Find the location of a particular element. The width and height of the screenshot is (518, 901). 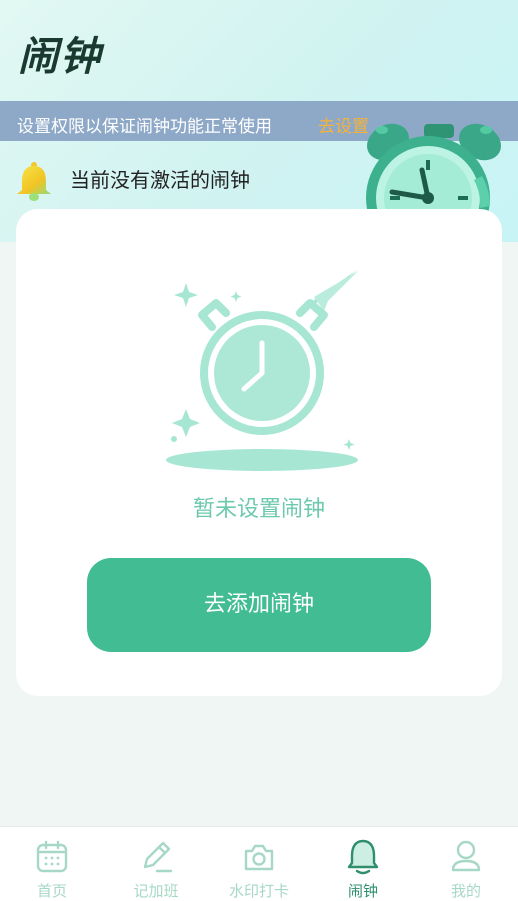

alarm-status-text: 当前没有激活的闹钟 is located at coordinates (160, 180).